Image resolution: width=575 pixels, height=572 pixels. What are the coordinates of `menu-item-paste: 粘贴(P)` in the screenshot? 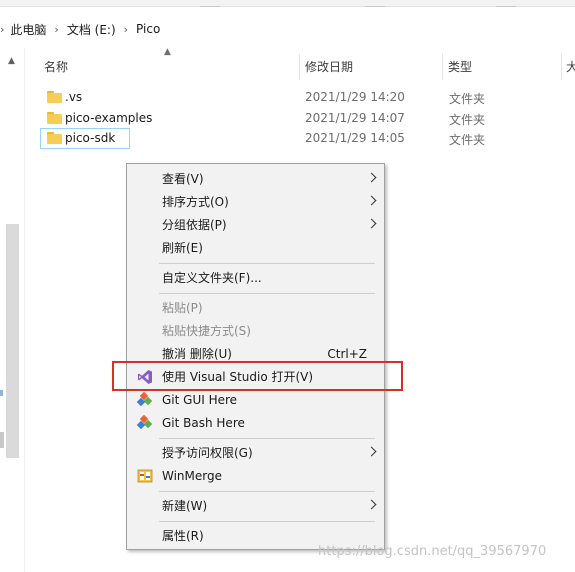 It's located at (255, 308).